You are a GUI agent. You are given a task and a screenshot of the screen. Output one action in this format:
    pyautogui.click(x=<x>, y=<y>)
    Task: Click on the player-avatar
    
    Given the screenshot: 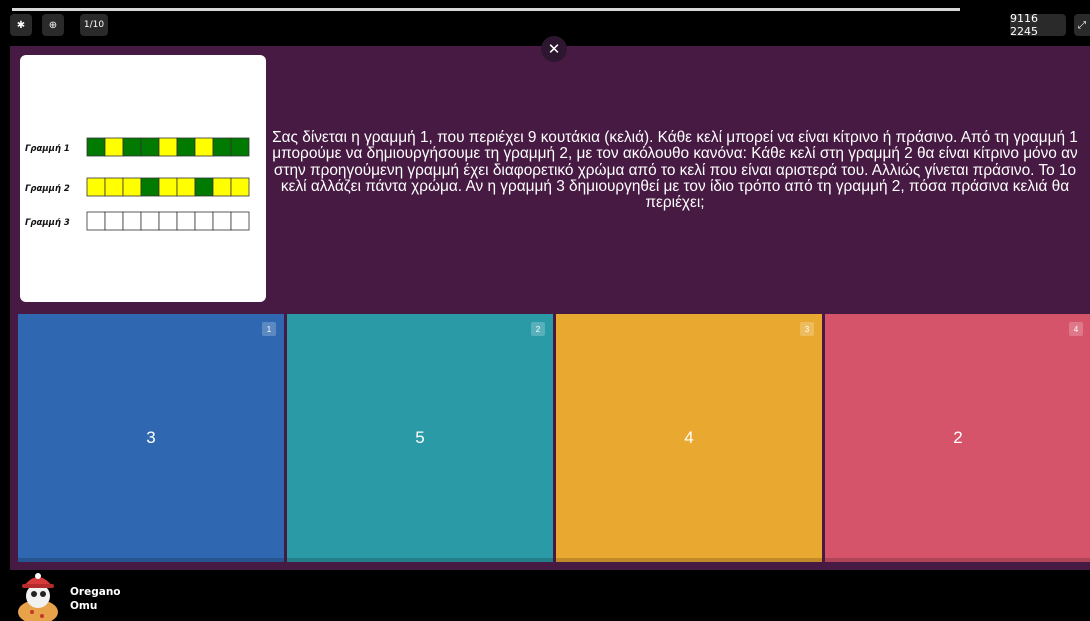 What is the action you would take?
    pyautogui.click(x=38, y=597)
    